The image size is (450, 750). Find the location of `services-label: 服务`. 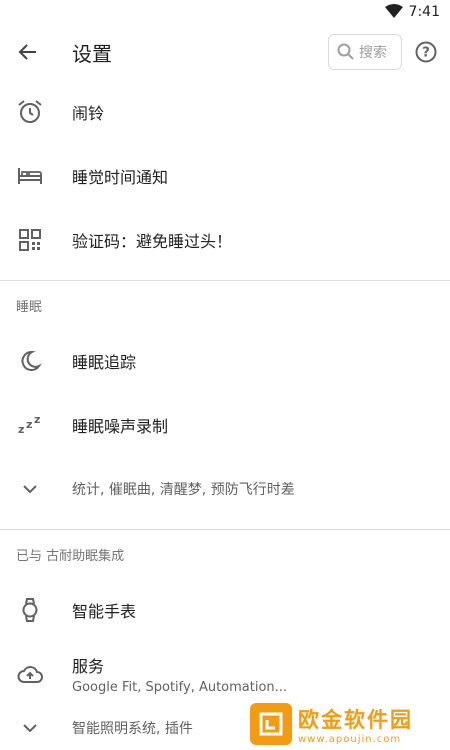

services-label: 服务 is located at coordinates (88, 666).